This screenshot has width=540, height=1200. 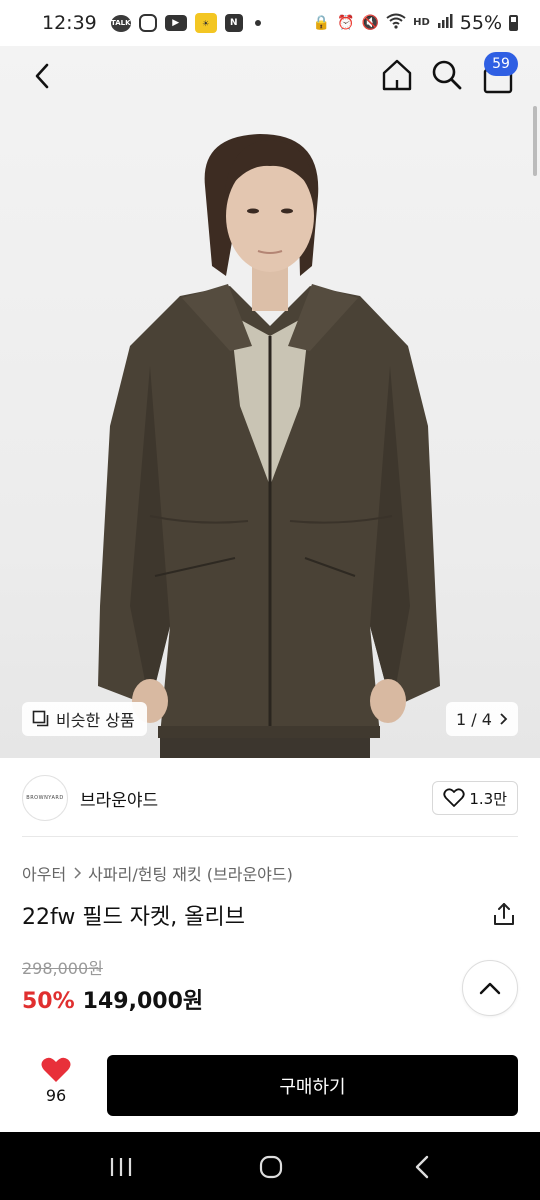 What do you see at coordinates (119, 798) in the screenshot?
I see `shop-name: 브라운야드` at bounding box center [119, 798].